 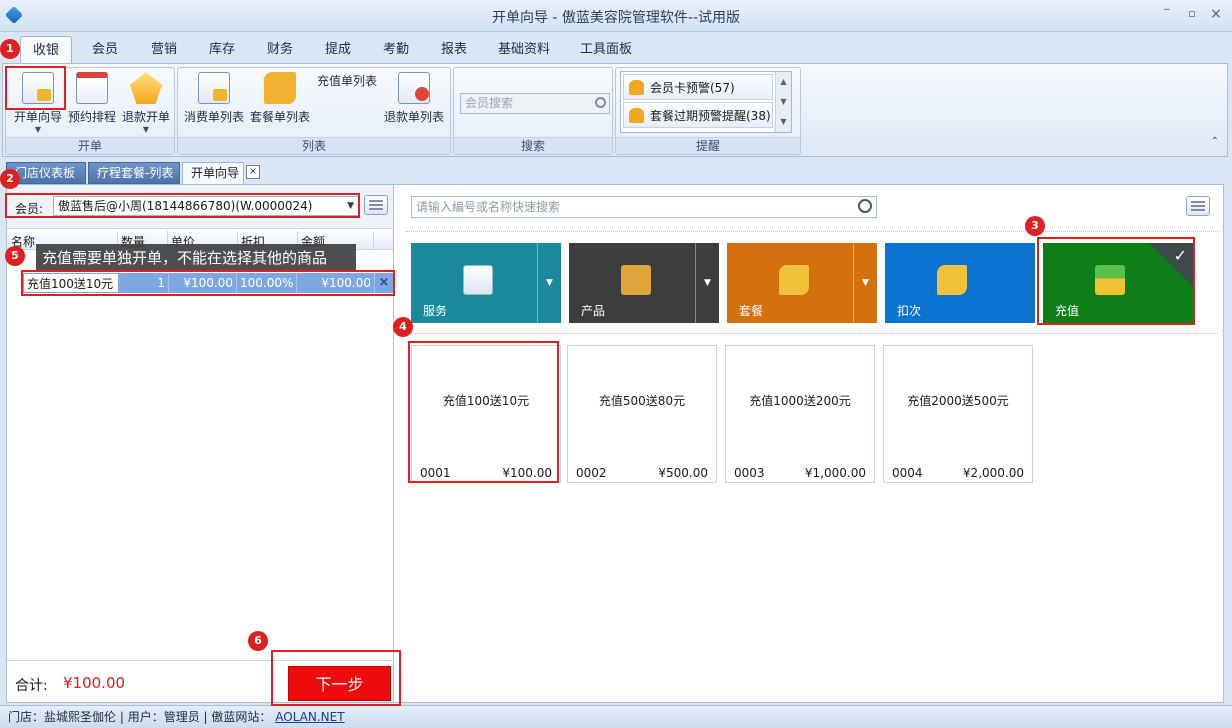 I want to click on divider, so click(x=812, y=231).